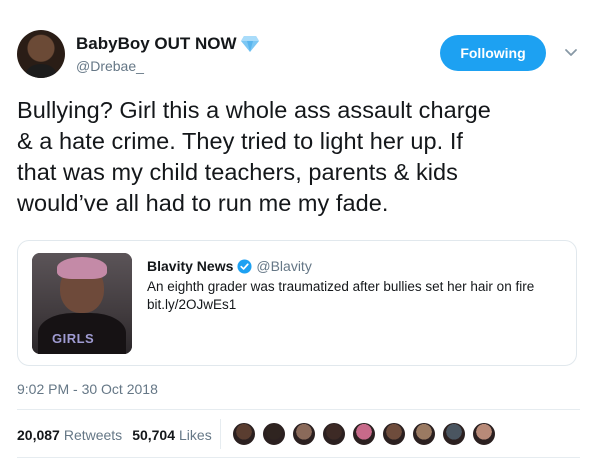 The height and width of the screenshot is (462, 596). Describe the element at coordinates (191, 304) in the screenshot. I see `quoted-tweet-link: bit.ly/2OJwEs1` at that location.